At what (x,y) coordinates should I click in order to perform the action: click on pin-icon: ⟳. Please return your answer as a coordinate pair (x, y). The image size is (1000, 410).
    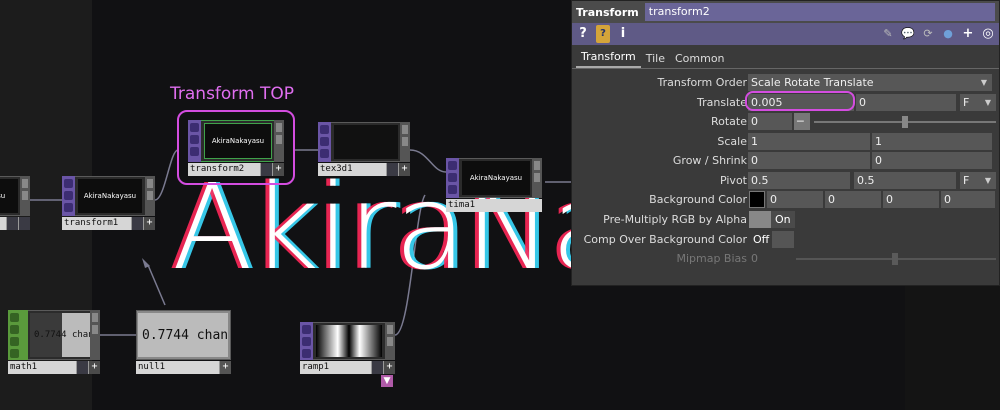
    Looking at the image, I should click on (928, 34).